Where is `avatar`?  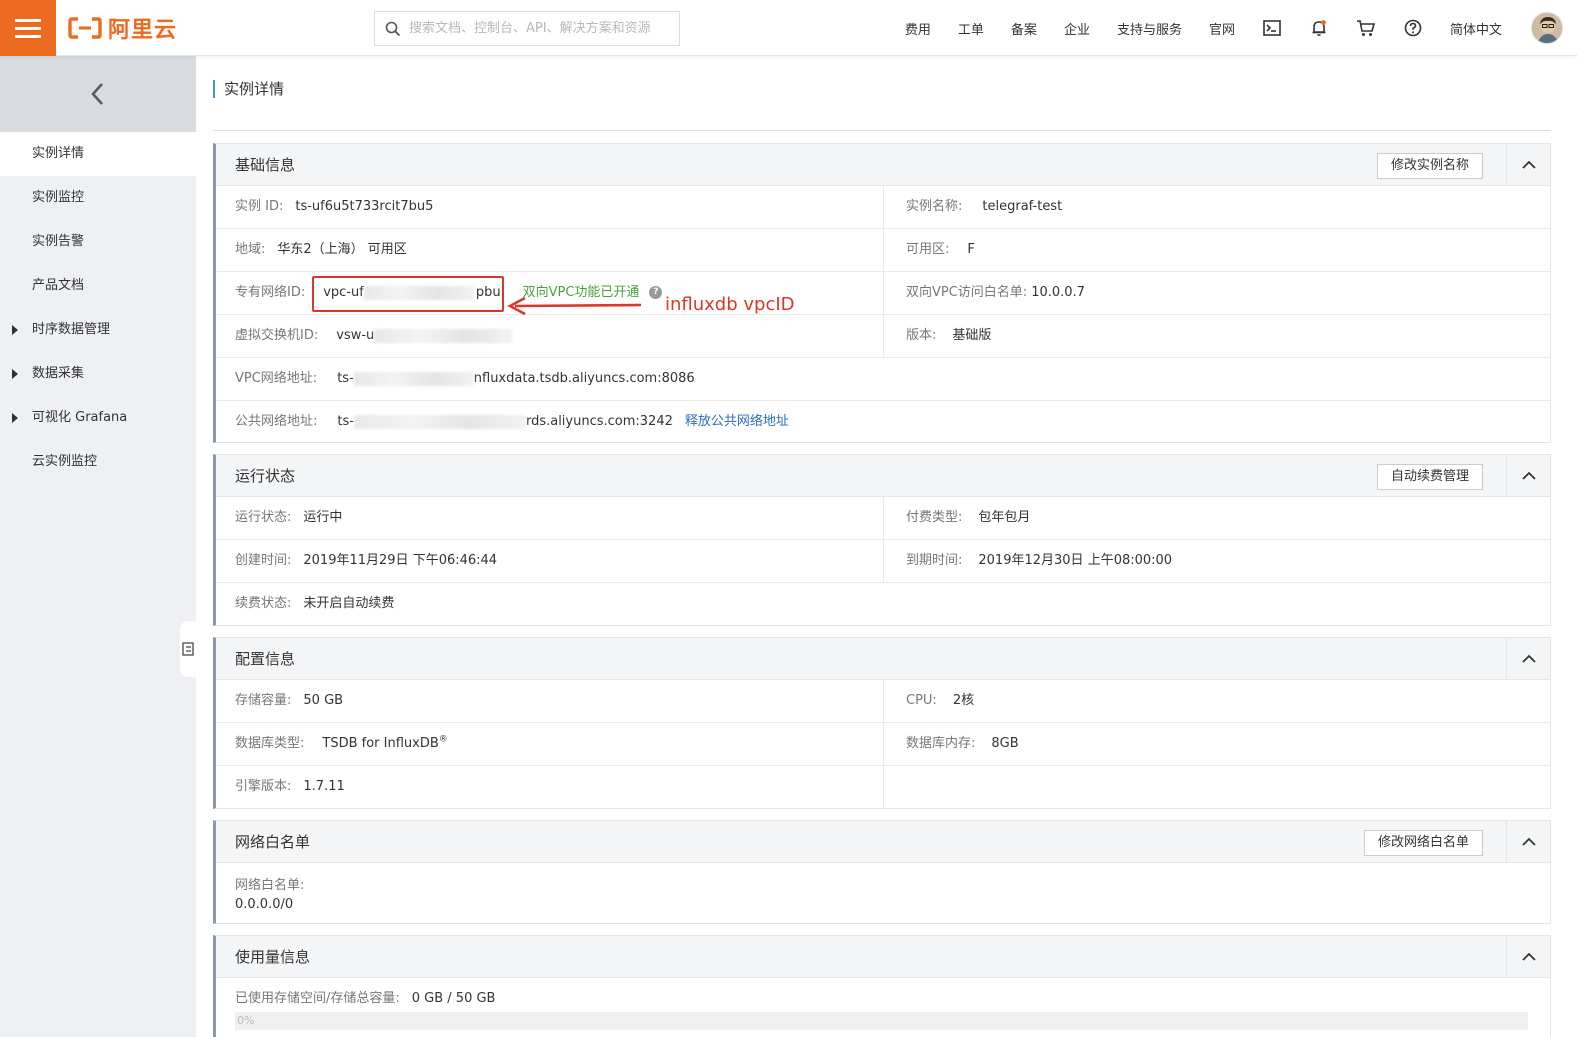
avatar is located at coordinates (1547, 28).